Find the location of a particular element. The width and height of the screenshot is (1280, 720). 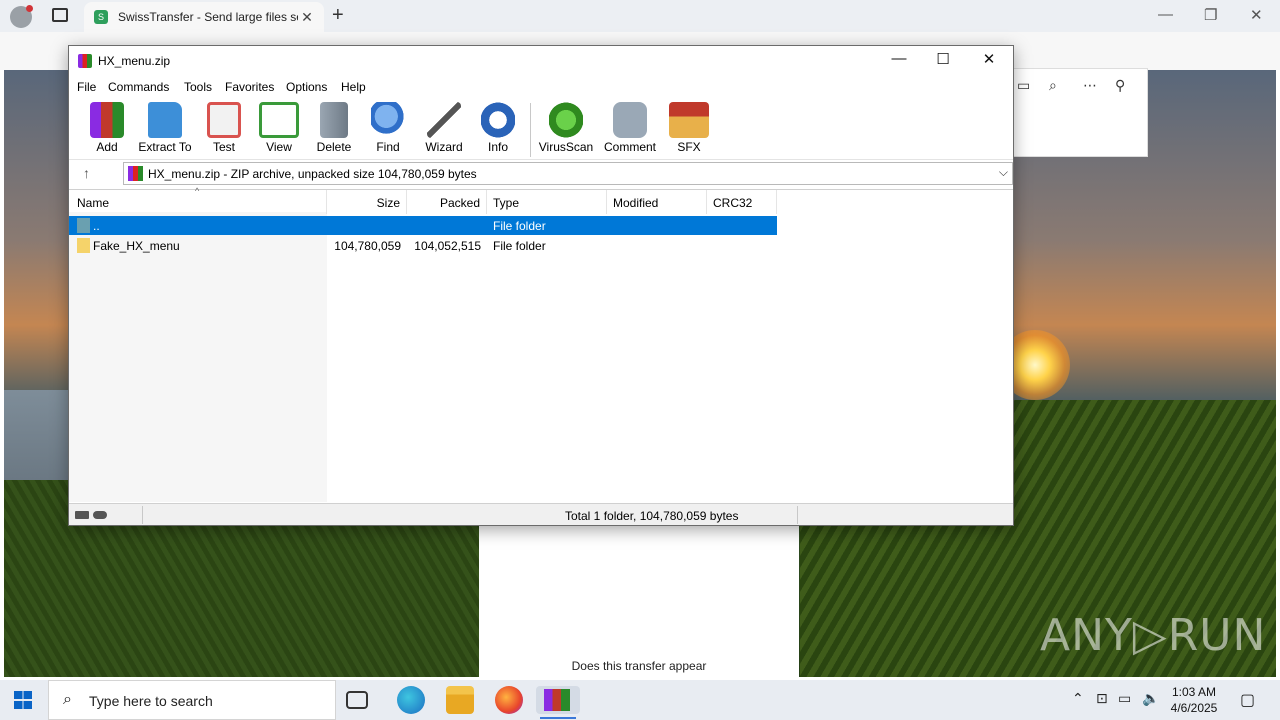

wizard-wand-icon is located at coordinates (444, 120).